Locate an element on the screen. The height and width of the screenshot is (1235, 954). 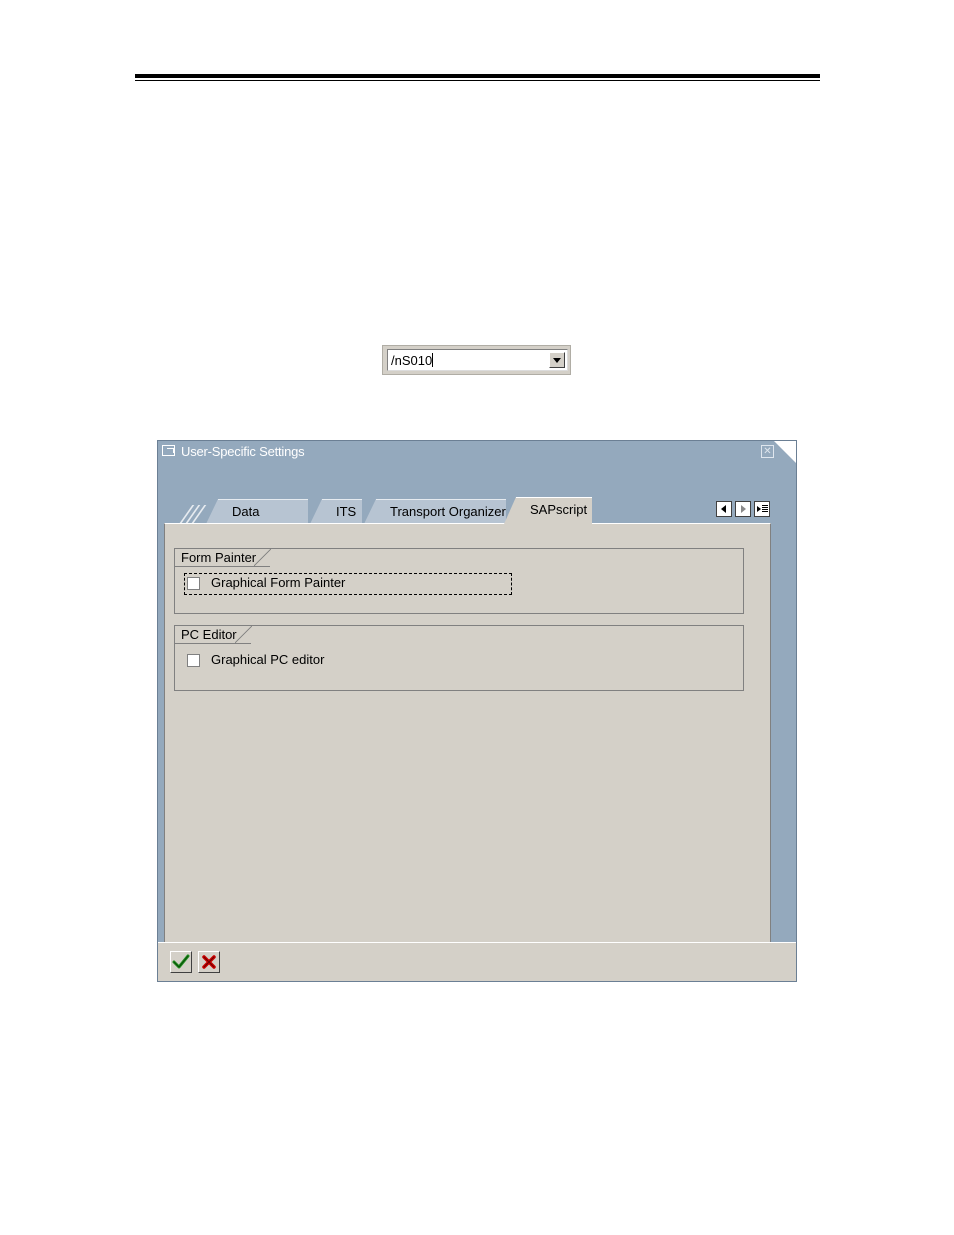
graphical-form-painter-label: Graphical Form Painter is located at coordinates (278, 582).